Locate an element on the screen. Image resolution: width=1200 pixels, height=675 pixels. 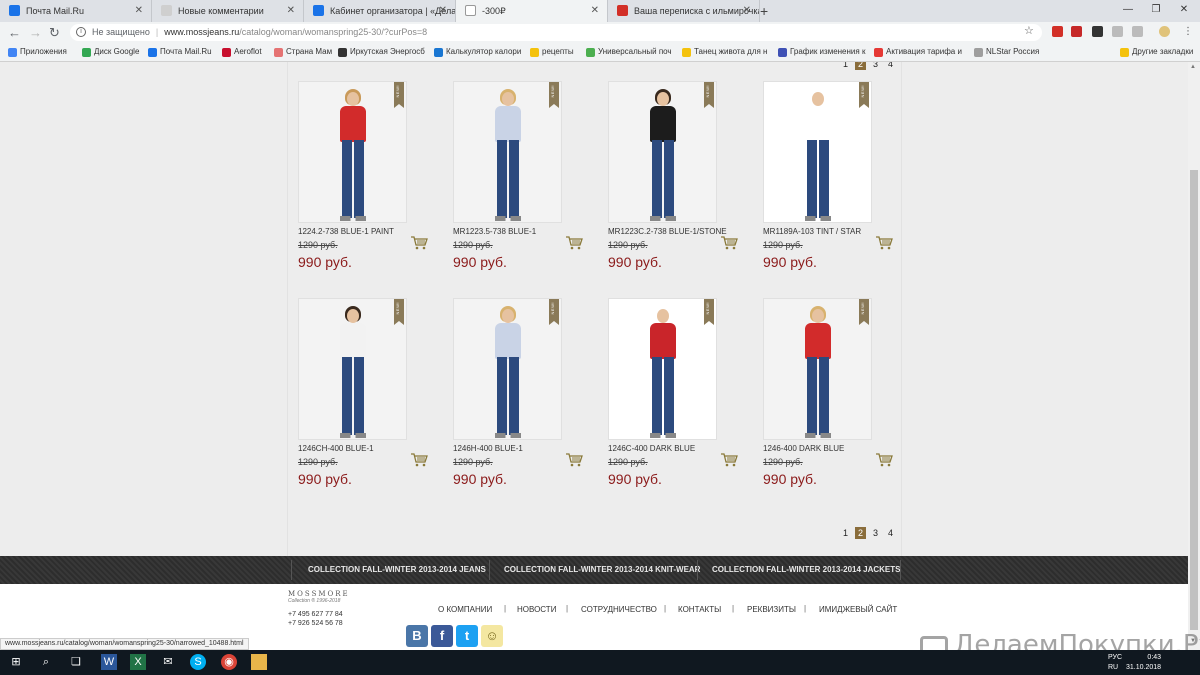
tab-active: -300₽ ✕ is located at coordinates (532, 11).